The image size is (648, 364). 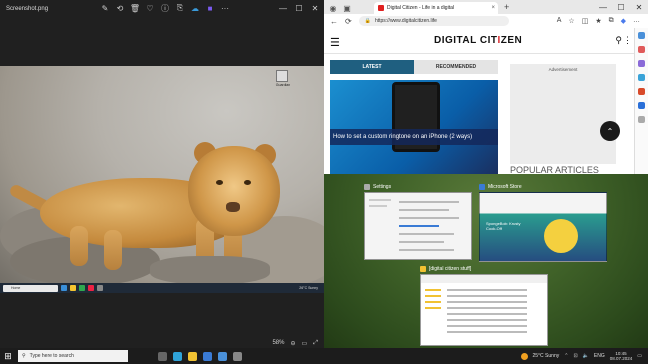 What do you see at coordinates (192, 356) in the screenshot?
I see `file-explorer-icon` at bounding box center [192, 356].